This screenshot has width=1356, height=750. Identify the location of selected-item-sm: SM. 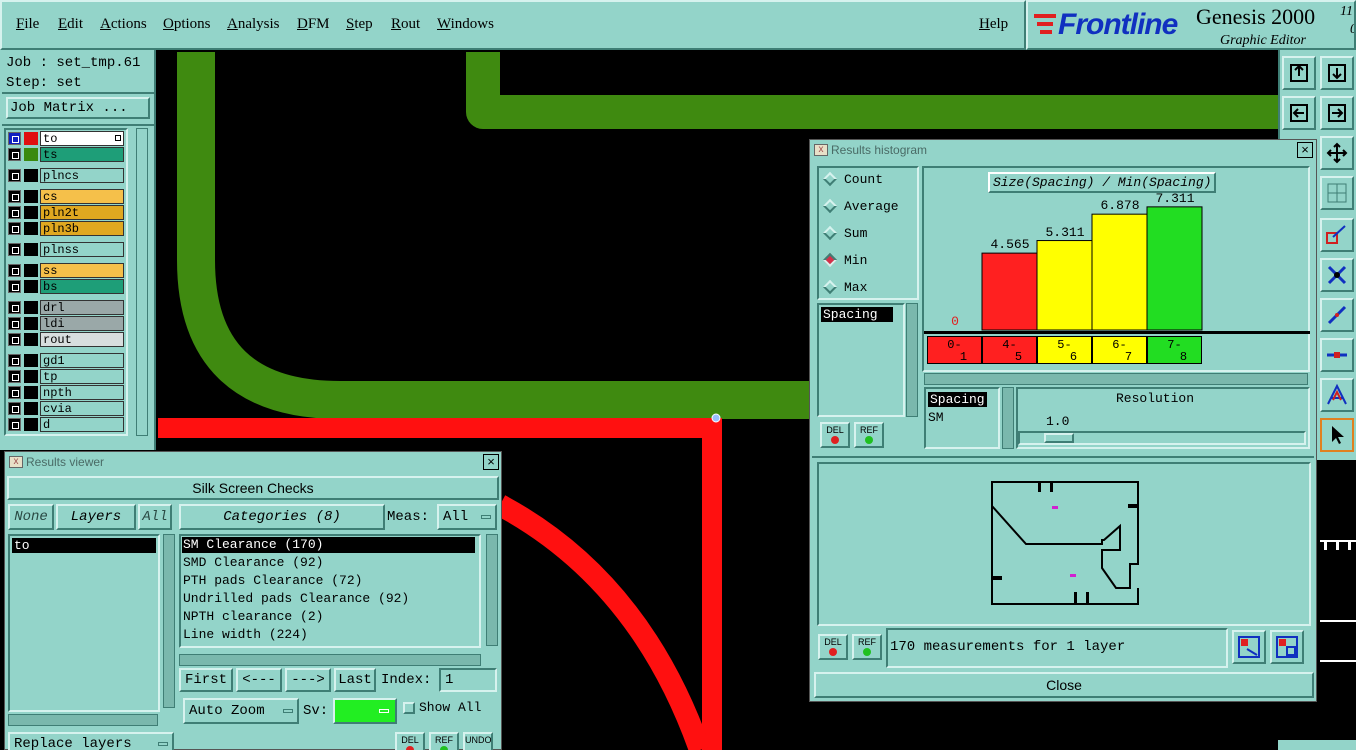
(936, 417).